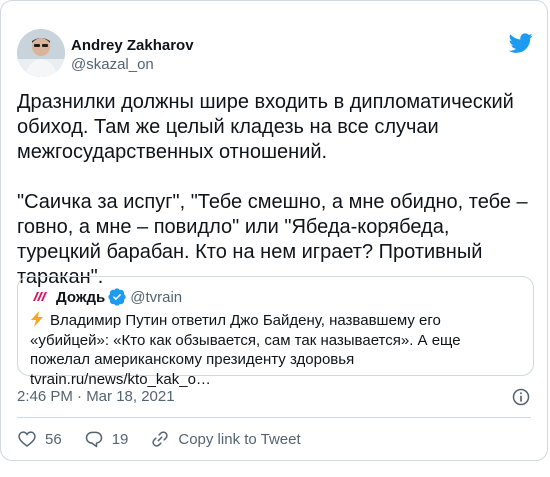 This screenshot has width=550, height=477. Describe the element at coordinates (521, 43) in the screenshot. I see `twitter-bird-icon` at that location.